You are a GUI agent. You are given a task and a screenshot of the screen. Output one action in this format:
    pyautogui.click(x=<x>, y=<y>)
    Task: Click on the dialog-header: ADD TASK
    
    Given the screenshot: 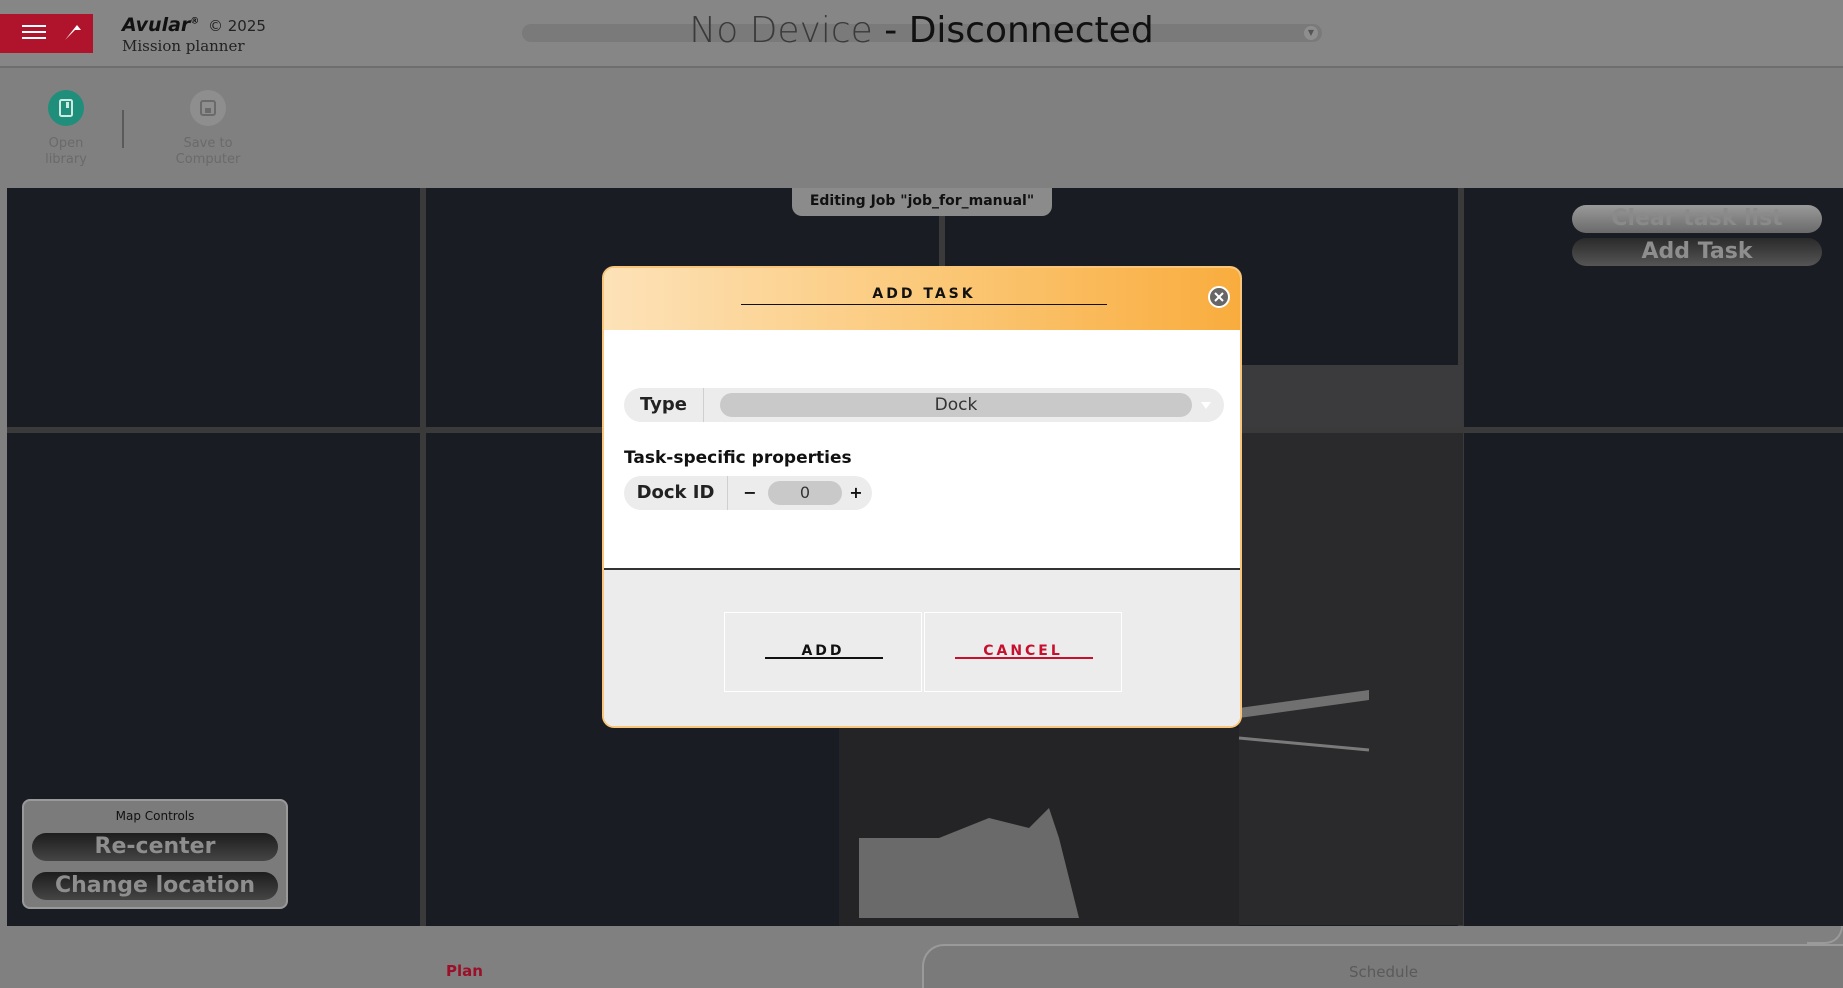 What is the action you would take?
    pyautogui.click(x=922, y=299)
    